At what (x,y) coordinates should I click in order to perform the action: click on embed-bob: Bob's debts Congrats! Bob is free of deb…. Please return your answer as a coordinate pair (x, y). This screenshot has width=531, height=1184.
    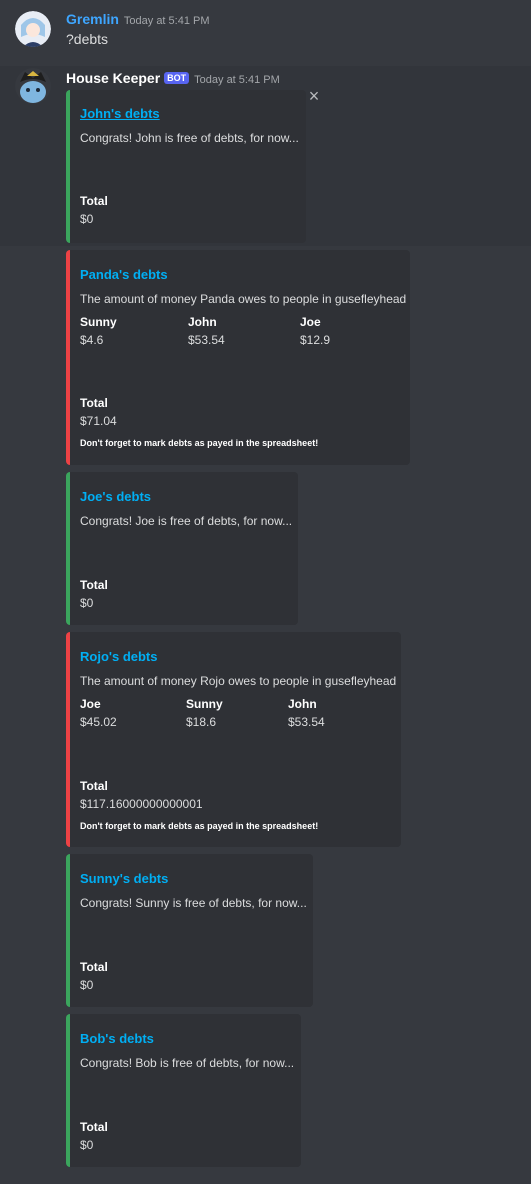
    Looking at the image, I should click on (183, 1090).